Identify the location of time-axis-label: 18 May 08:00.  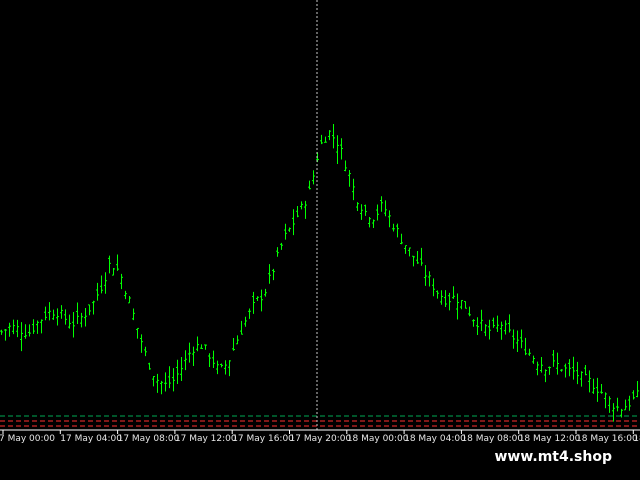
(492, 439).